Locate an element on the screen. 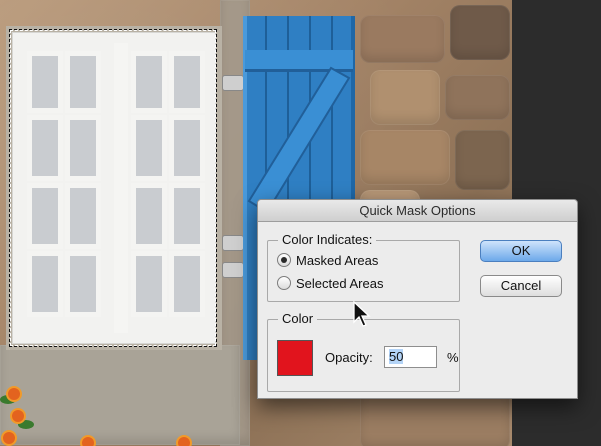 This screenshot has width=601, height=446. selected-areas-label: Selected Areas is located at coordinates (340, 283).